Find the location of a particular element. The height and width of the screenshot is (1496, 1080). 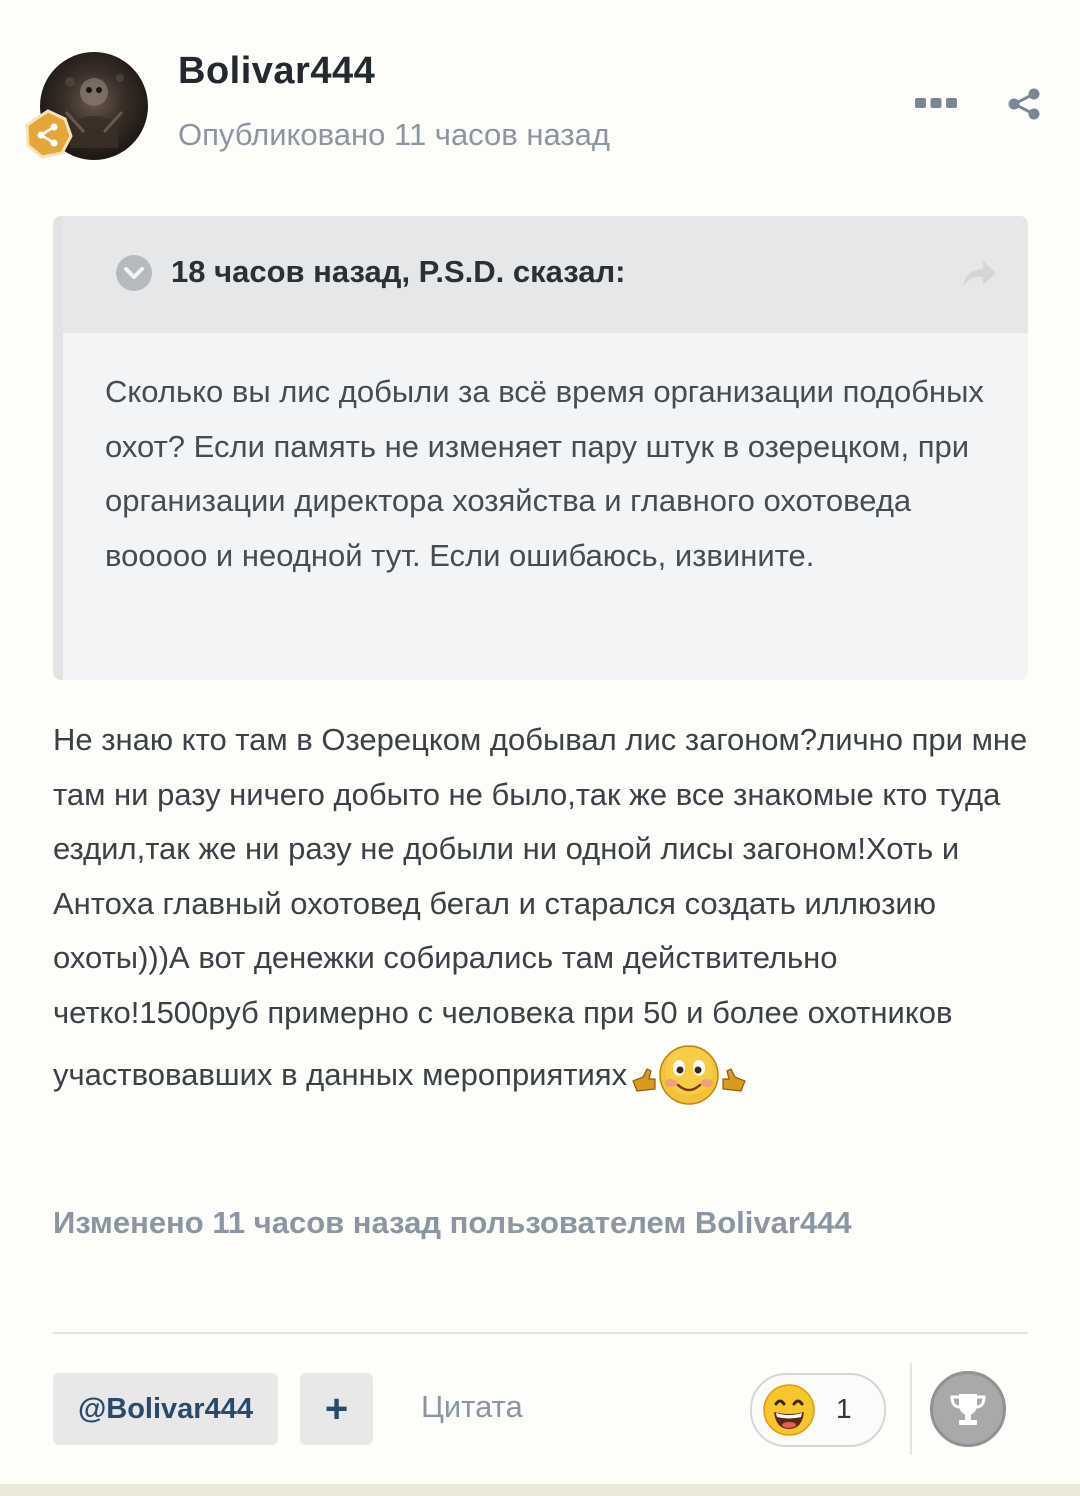

laughing-emoji-icon is located at coordinates (789, 1410).